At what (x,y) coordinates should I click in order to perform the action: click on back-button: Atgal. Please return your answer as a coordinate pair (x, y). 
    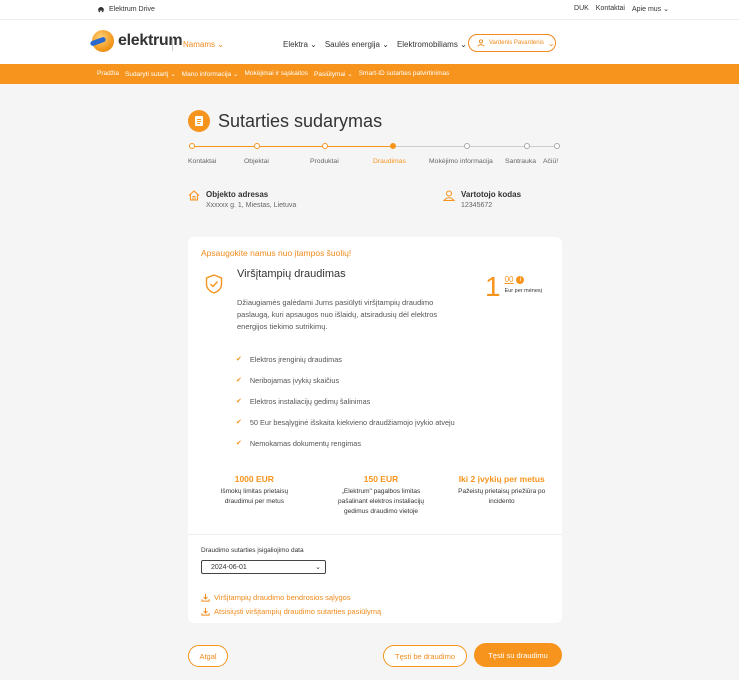
    Looking at the image, I should click on (208, 656).